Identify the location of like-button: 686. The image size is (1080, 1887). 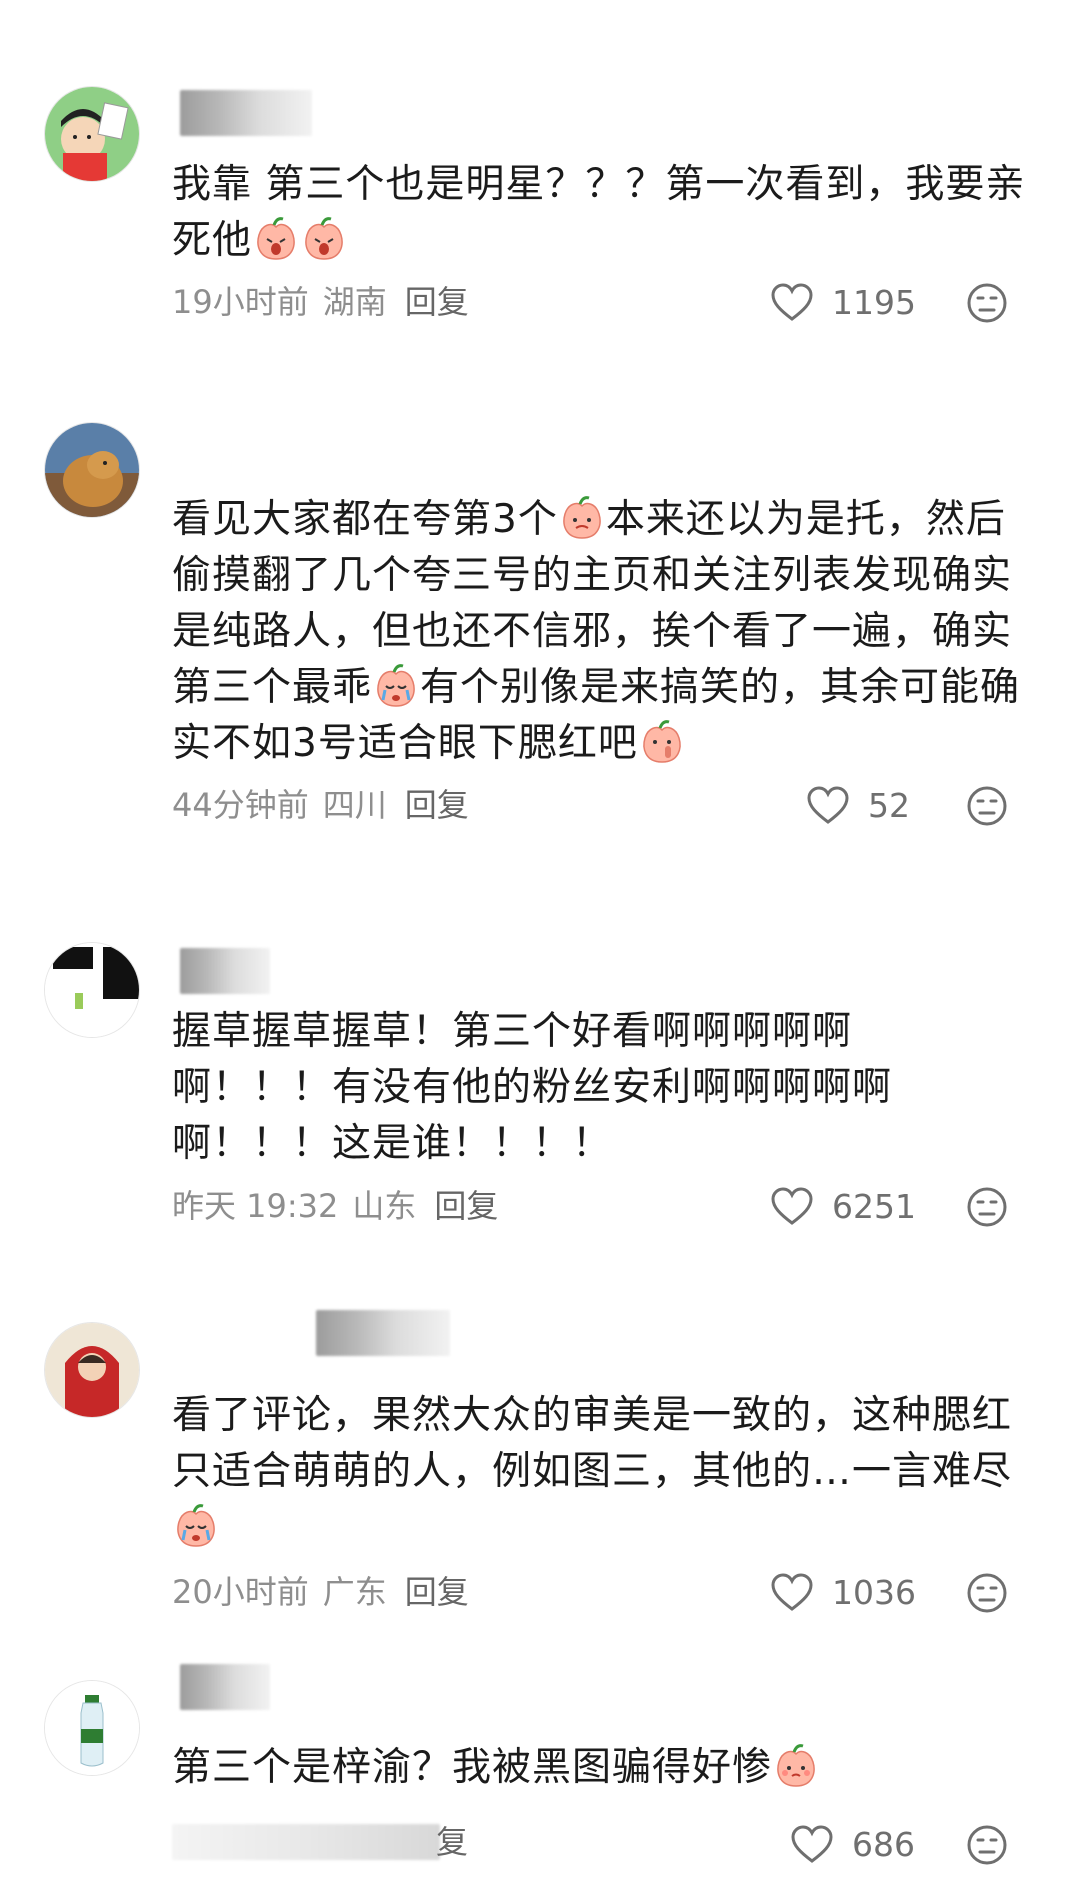
(852, 1844).